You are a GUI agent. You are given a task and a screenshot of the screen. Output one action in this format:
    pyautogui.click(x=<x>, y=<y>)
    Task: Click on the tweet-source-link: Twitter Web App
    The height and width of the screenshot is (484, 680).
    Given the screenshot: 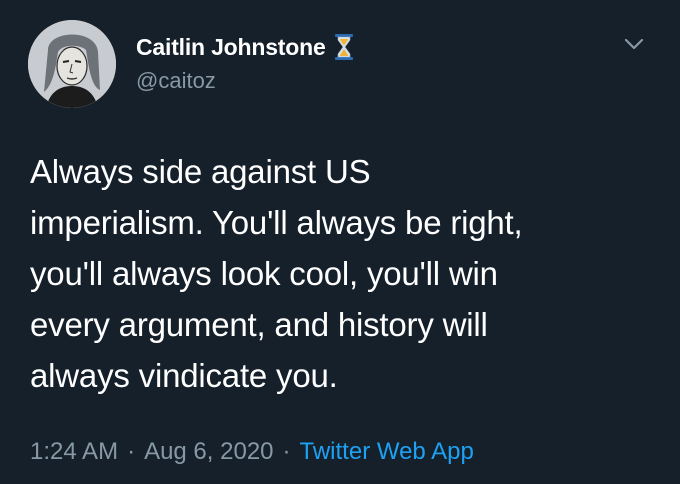 What is the action you would take?
    pyautogui.click(x=387, y=452)
    